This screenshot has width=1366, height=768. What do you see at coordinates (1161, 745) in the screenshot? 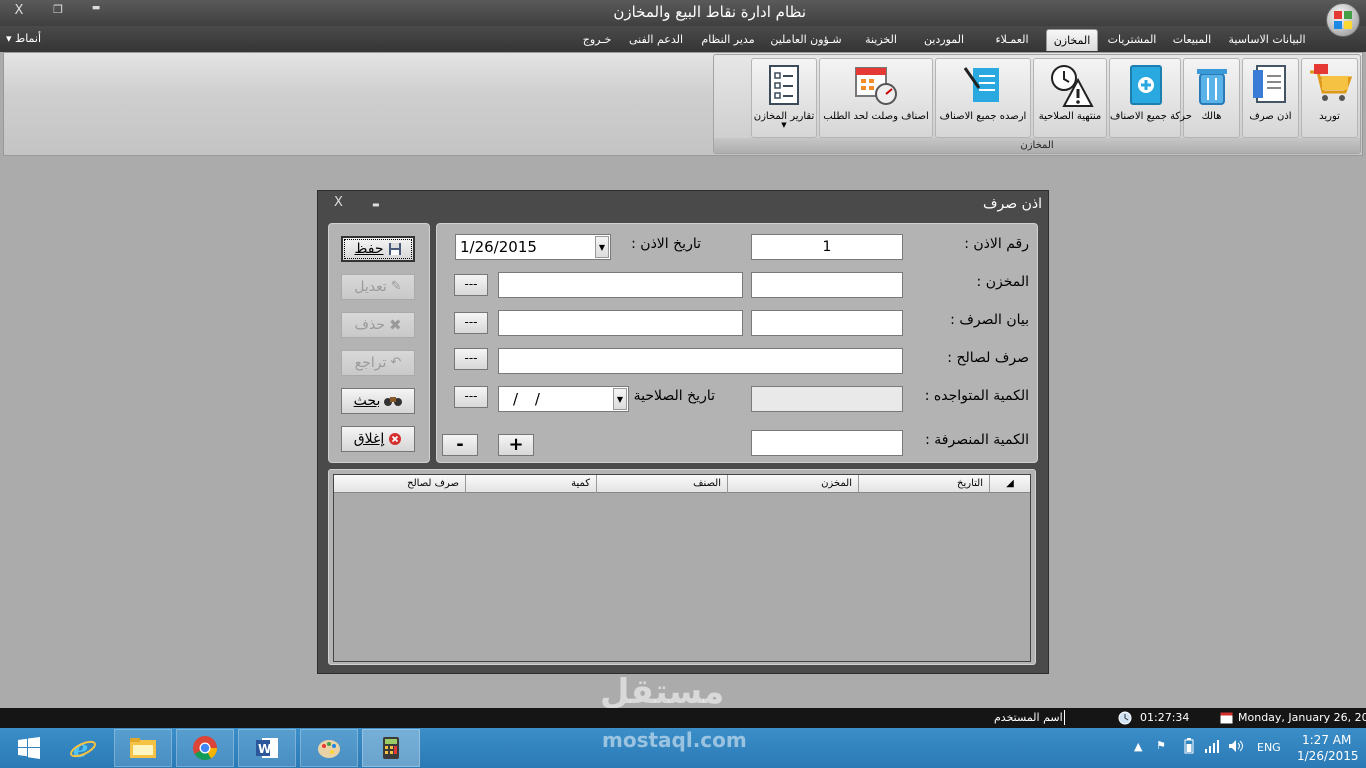
I see `flag-icon: ⚑` at bounding box center [1161, 745].